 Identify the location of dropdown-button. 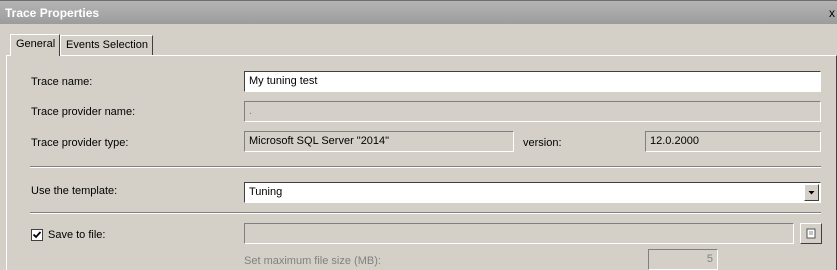
(811, 192).